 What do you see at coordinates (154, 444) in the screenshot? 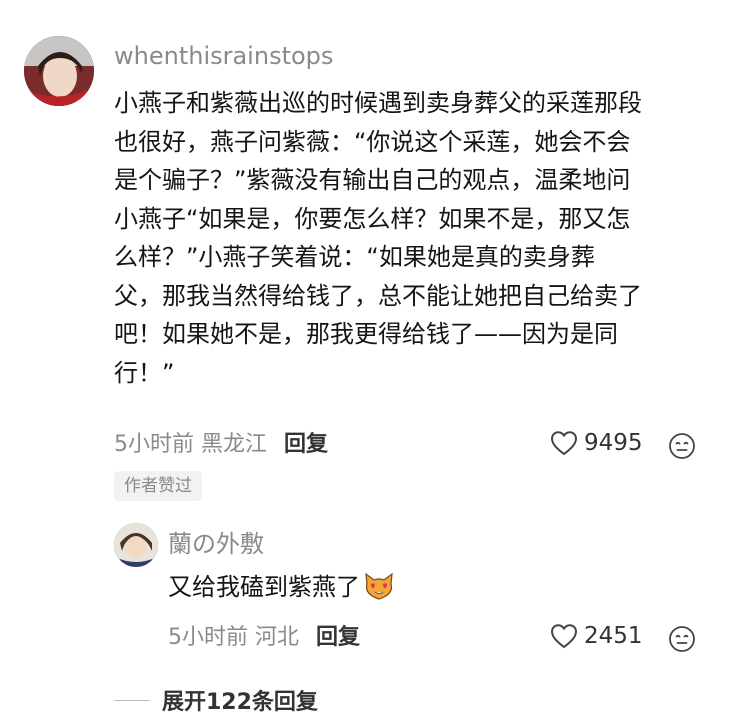
I see `comment-time: 5小时前` at bounding box center [154, 444].